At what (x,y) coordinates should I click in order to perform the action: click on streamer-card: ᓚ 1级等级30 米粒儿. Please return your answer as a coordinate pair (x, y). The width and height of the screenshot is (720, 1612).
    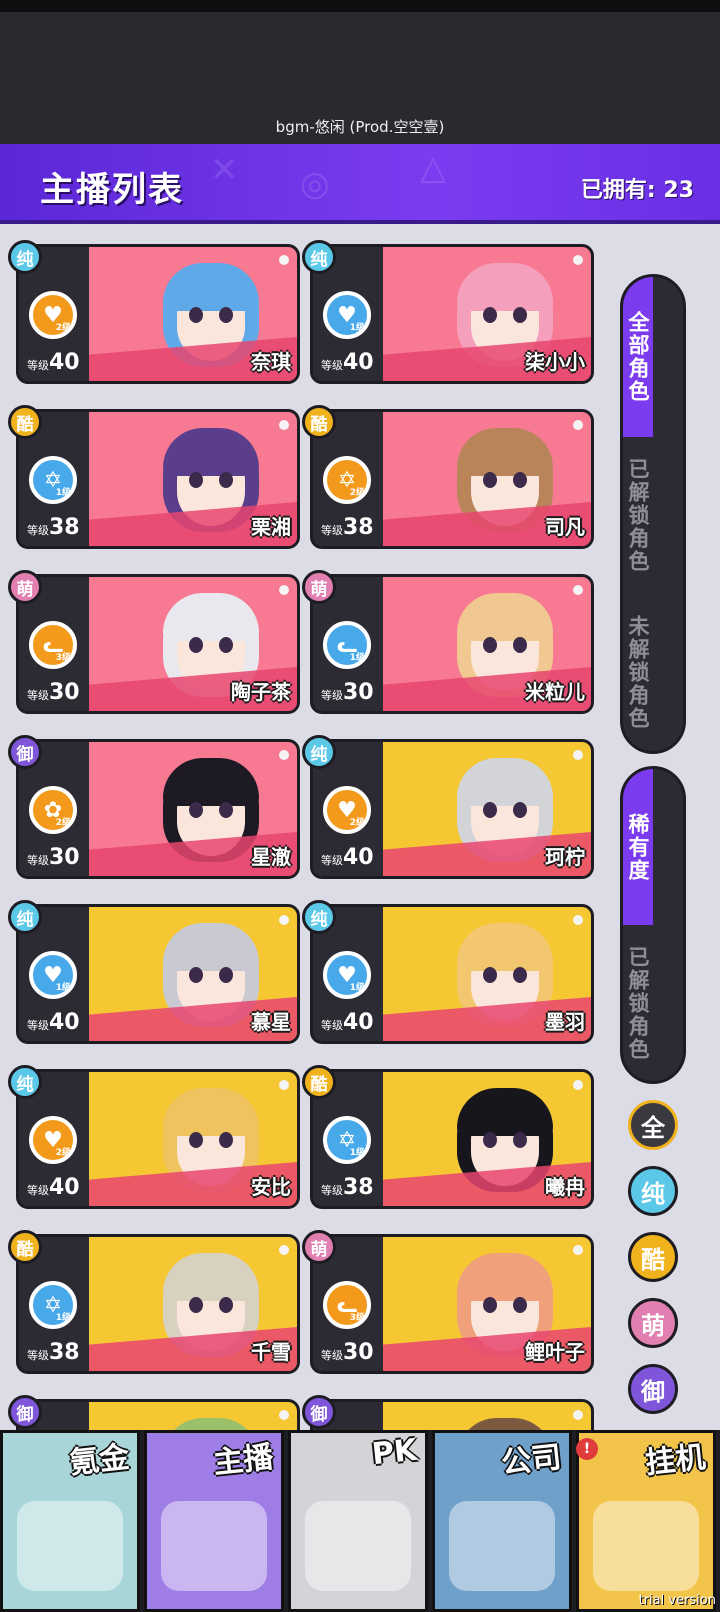
    Looking at the image, I should click on (452, 644).